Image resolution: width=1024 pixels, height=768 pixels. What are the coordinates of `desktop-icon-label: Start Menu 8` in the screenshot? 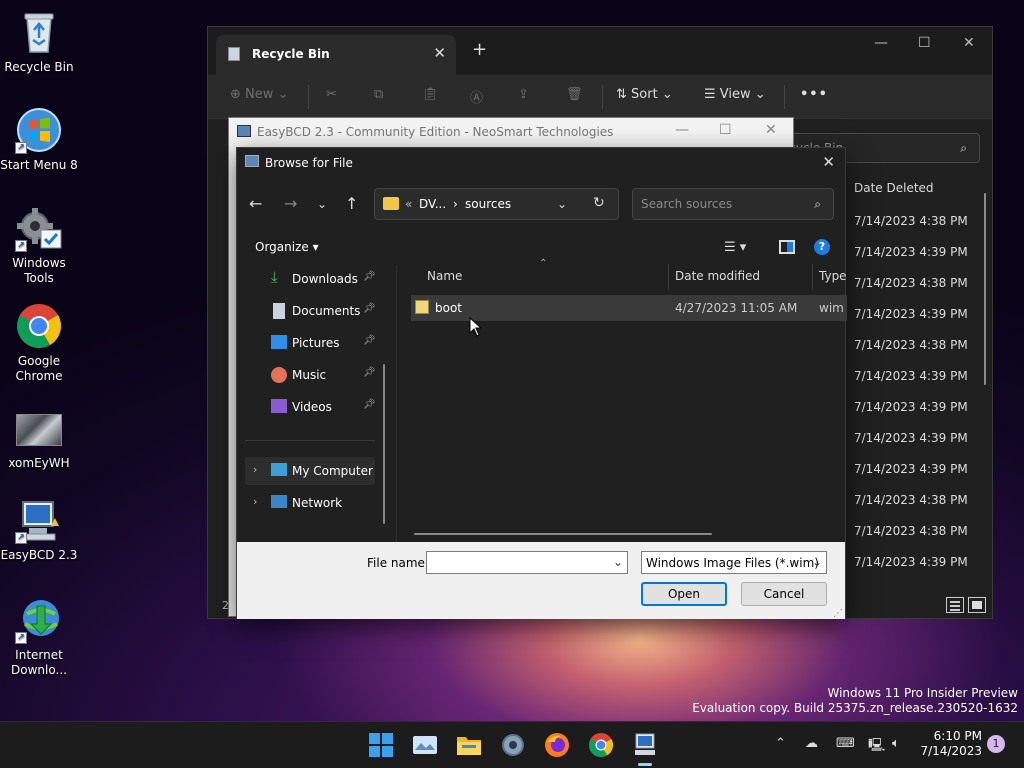 It's located at (39, 165).